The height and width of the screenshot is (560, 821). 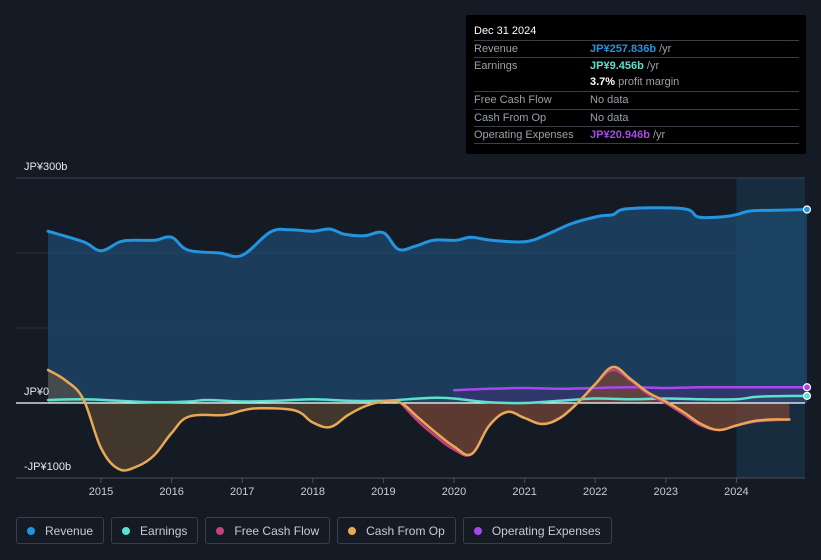 What do you see at coordinates (277, 530) in the screenshot?
I see `legend-label: Free Cash Flow` at bounding box center [277, 530].